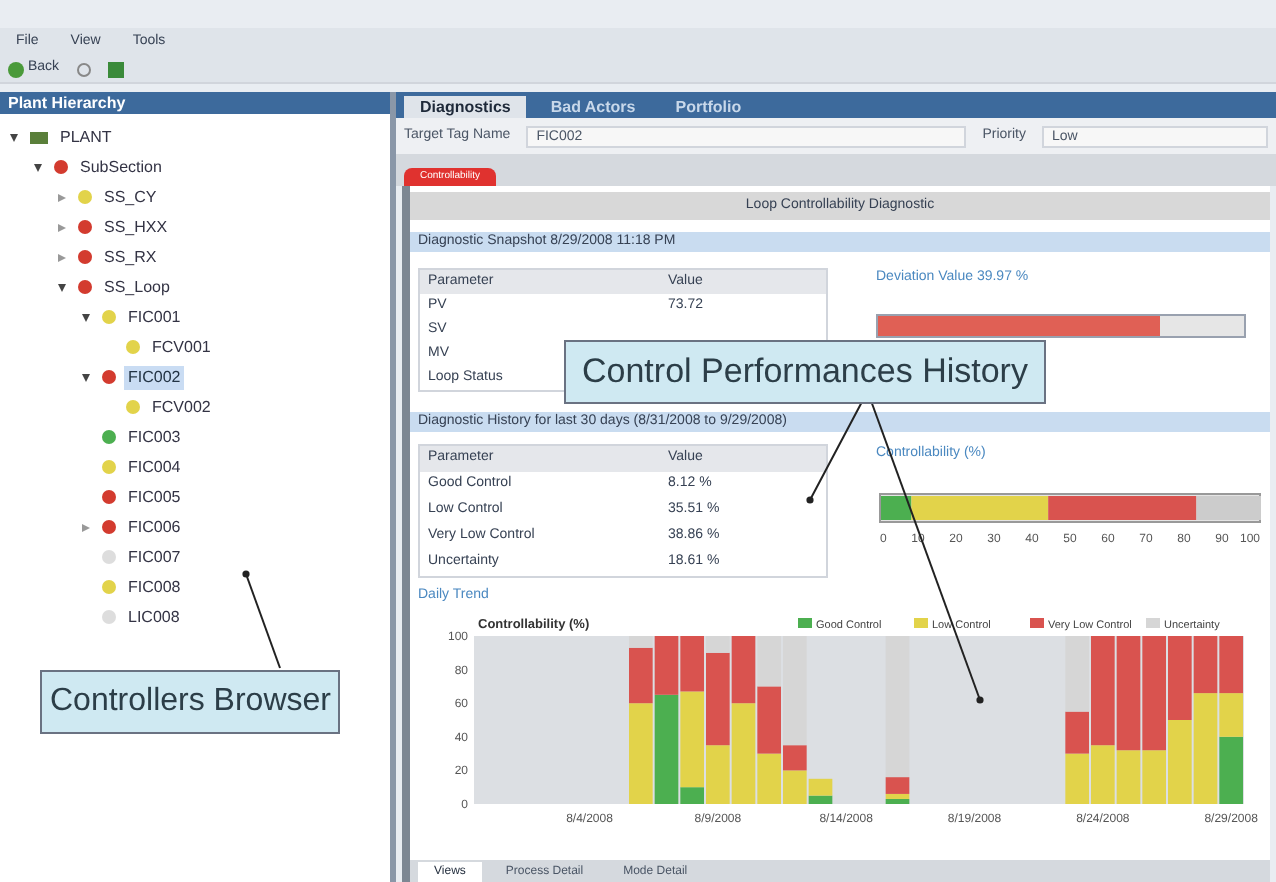 This screenshot has height=882, width=1276. What do you see at coordinates (805, 371) in the screenshot?
I see `callout: Control Performances History` at bounding box center [805, 371].